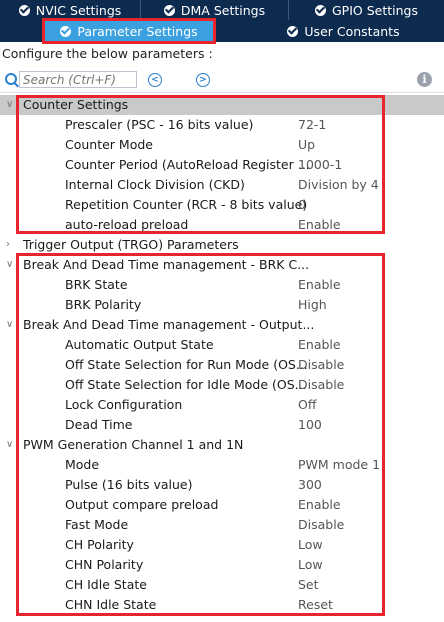  I want to click on tab-label: Parameter Settings, so click(137, 31).